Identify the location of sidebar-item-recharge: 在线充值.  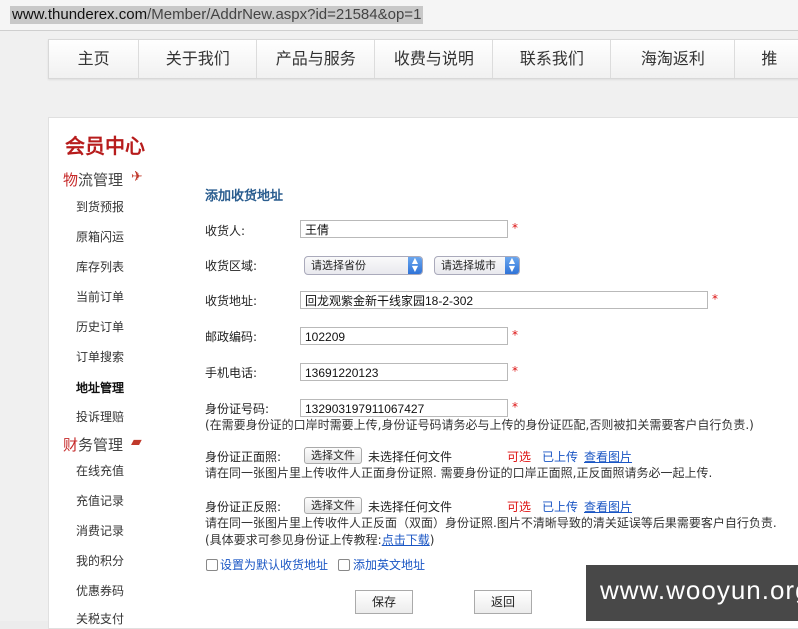
(100, 470).